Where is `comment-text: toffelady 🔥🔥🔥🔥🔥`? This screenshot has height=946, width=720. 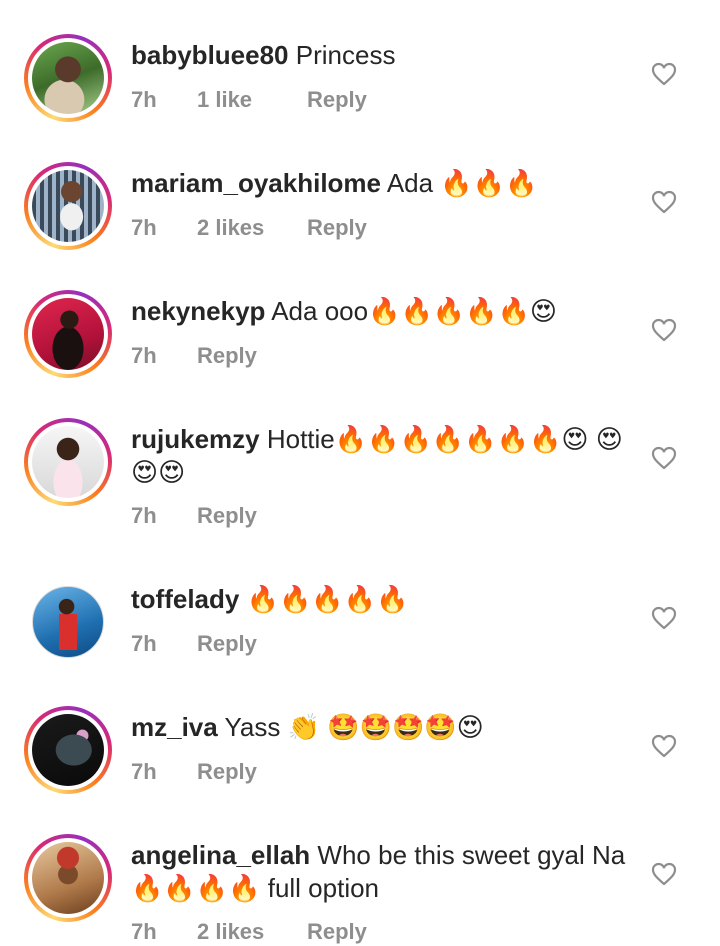 comment-text: toffelady 🔥🔥🔥🔥🔥 is located at coordinates (381, 599).